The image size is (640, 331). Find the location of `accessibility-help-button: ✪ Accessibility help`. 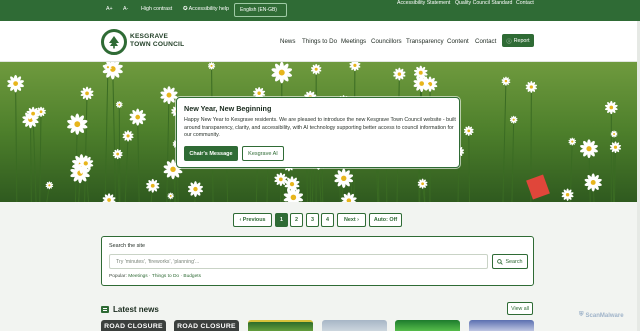

accessibility-help-button: ✪ Accessibility help is located at coordinates (206, 9).